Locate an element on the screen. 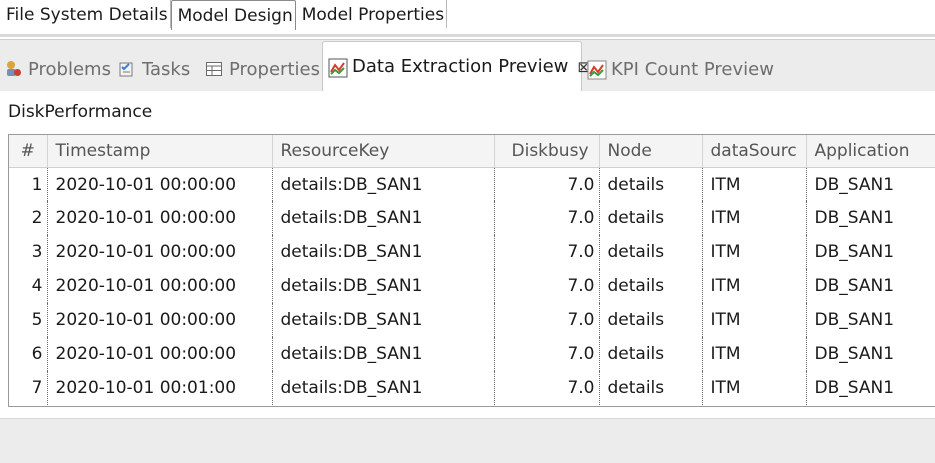 This screenshot has height=463, width=935. cell-timestamp: 2020-10-01 00:01:00 is located at coordinates (160, 388).